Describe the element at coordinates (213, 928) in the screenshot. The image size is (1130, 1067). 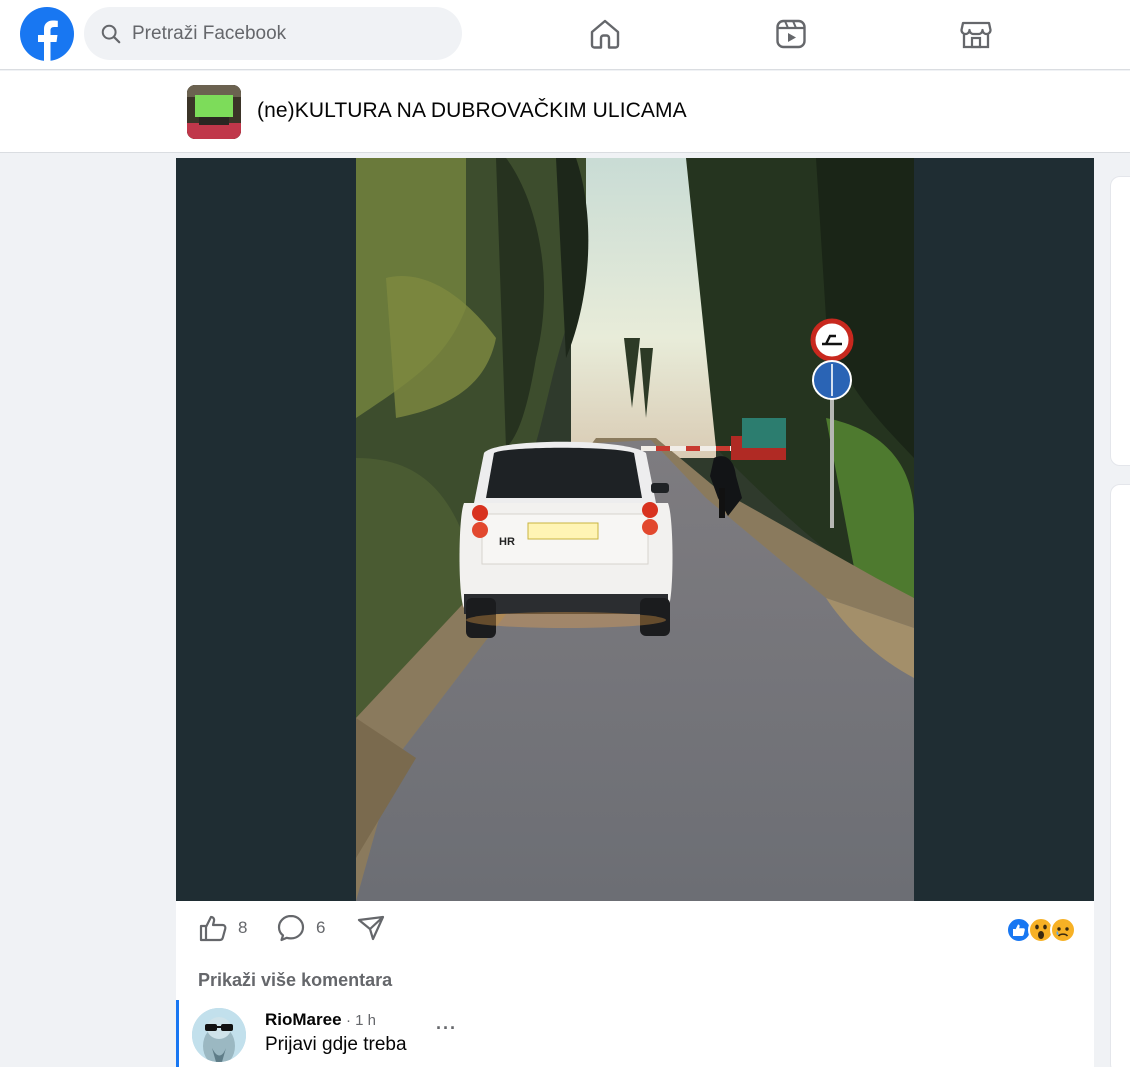
I see `like-icon` at that location.